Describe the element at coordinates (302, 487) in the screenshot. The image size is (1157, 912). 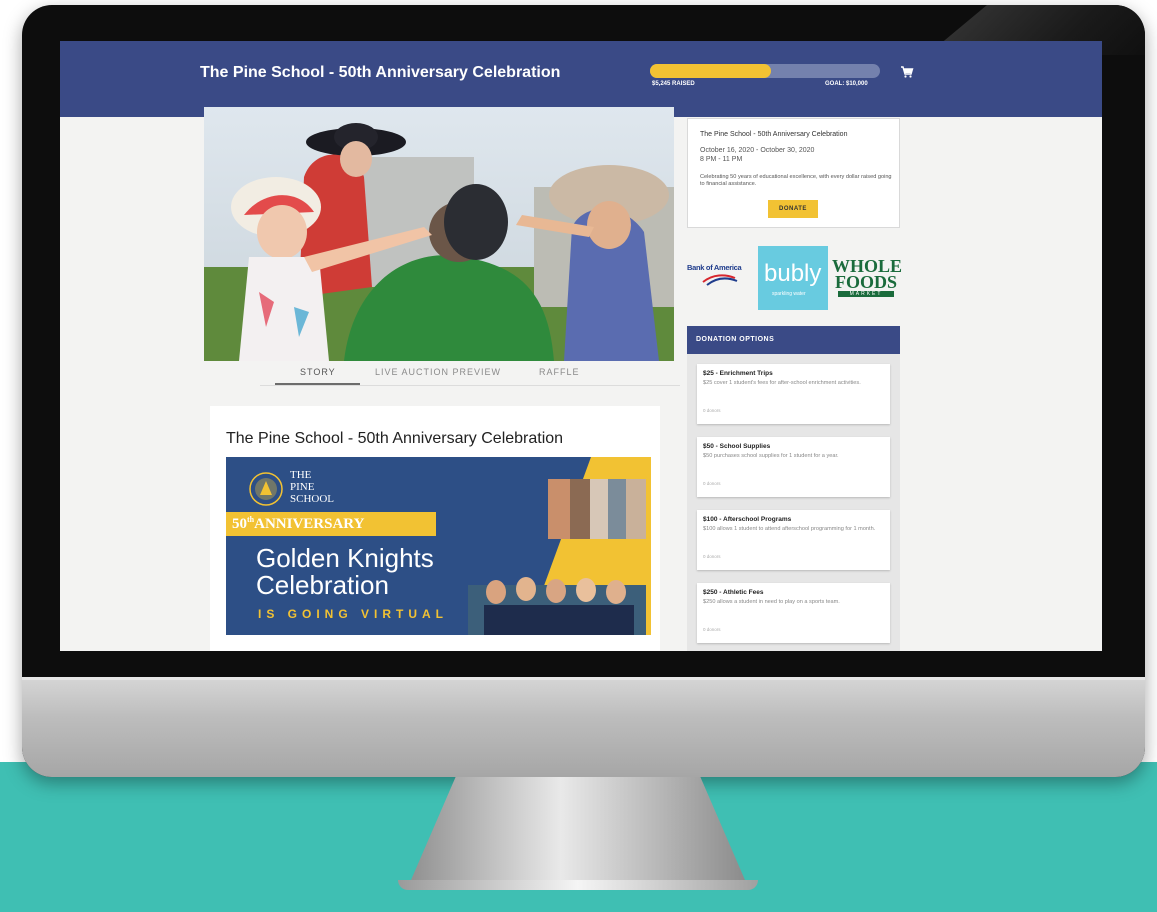
I see `banner-school-line-2: PINE` at that location.